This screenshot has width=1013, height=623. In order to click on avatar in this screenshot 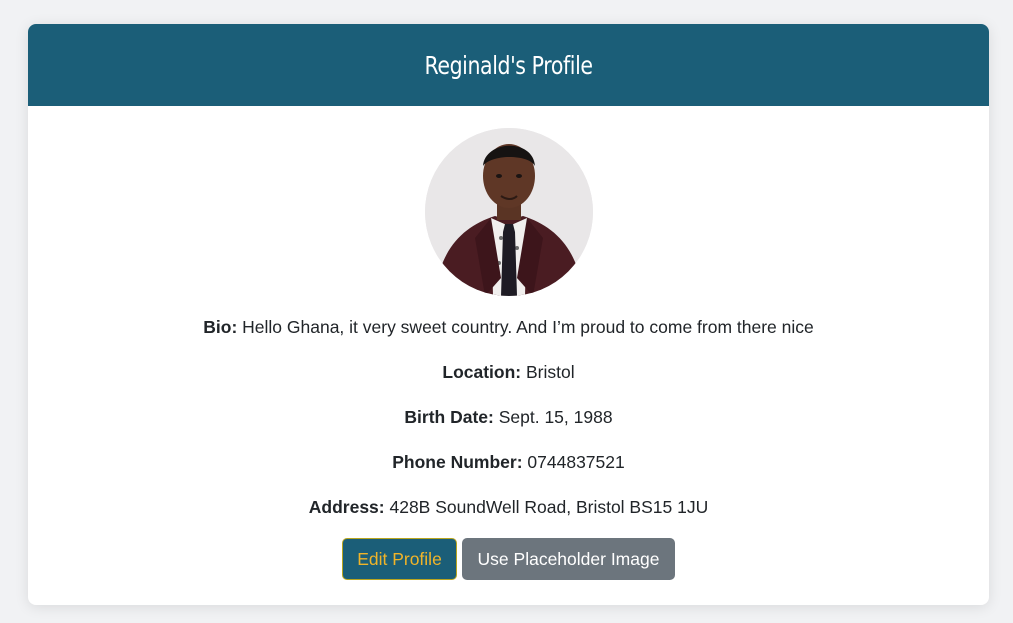, I will do `click(508, 212)`.